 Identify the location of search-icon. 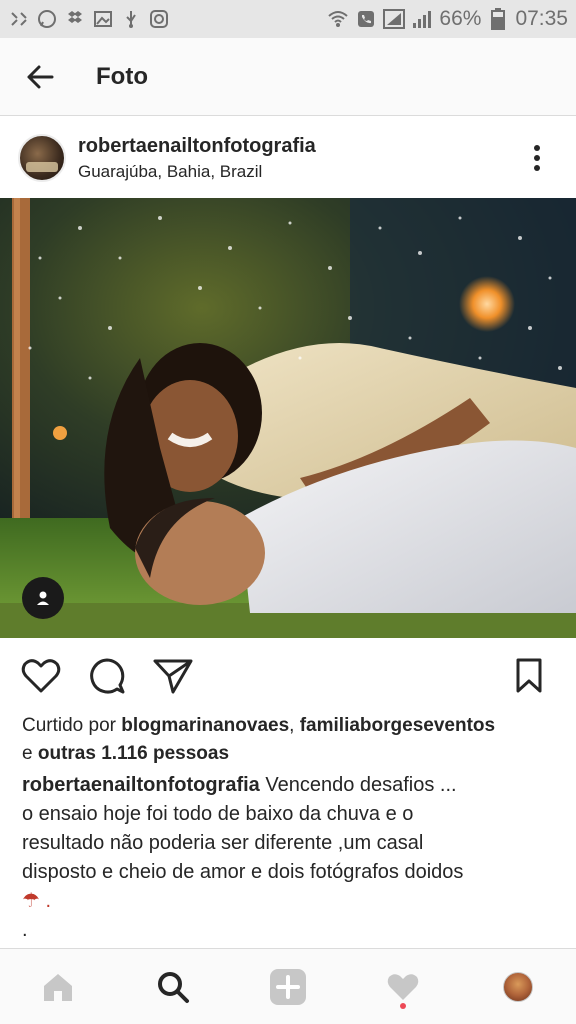
(173, 987).